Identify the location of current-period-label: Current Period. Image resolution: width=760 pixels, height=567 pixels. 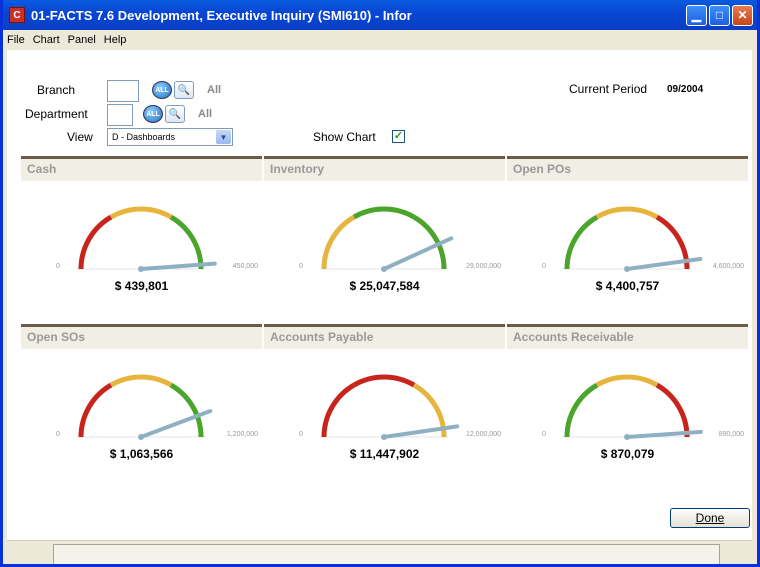
(608, 89).